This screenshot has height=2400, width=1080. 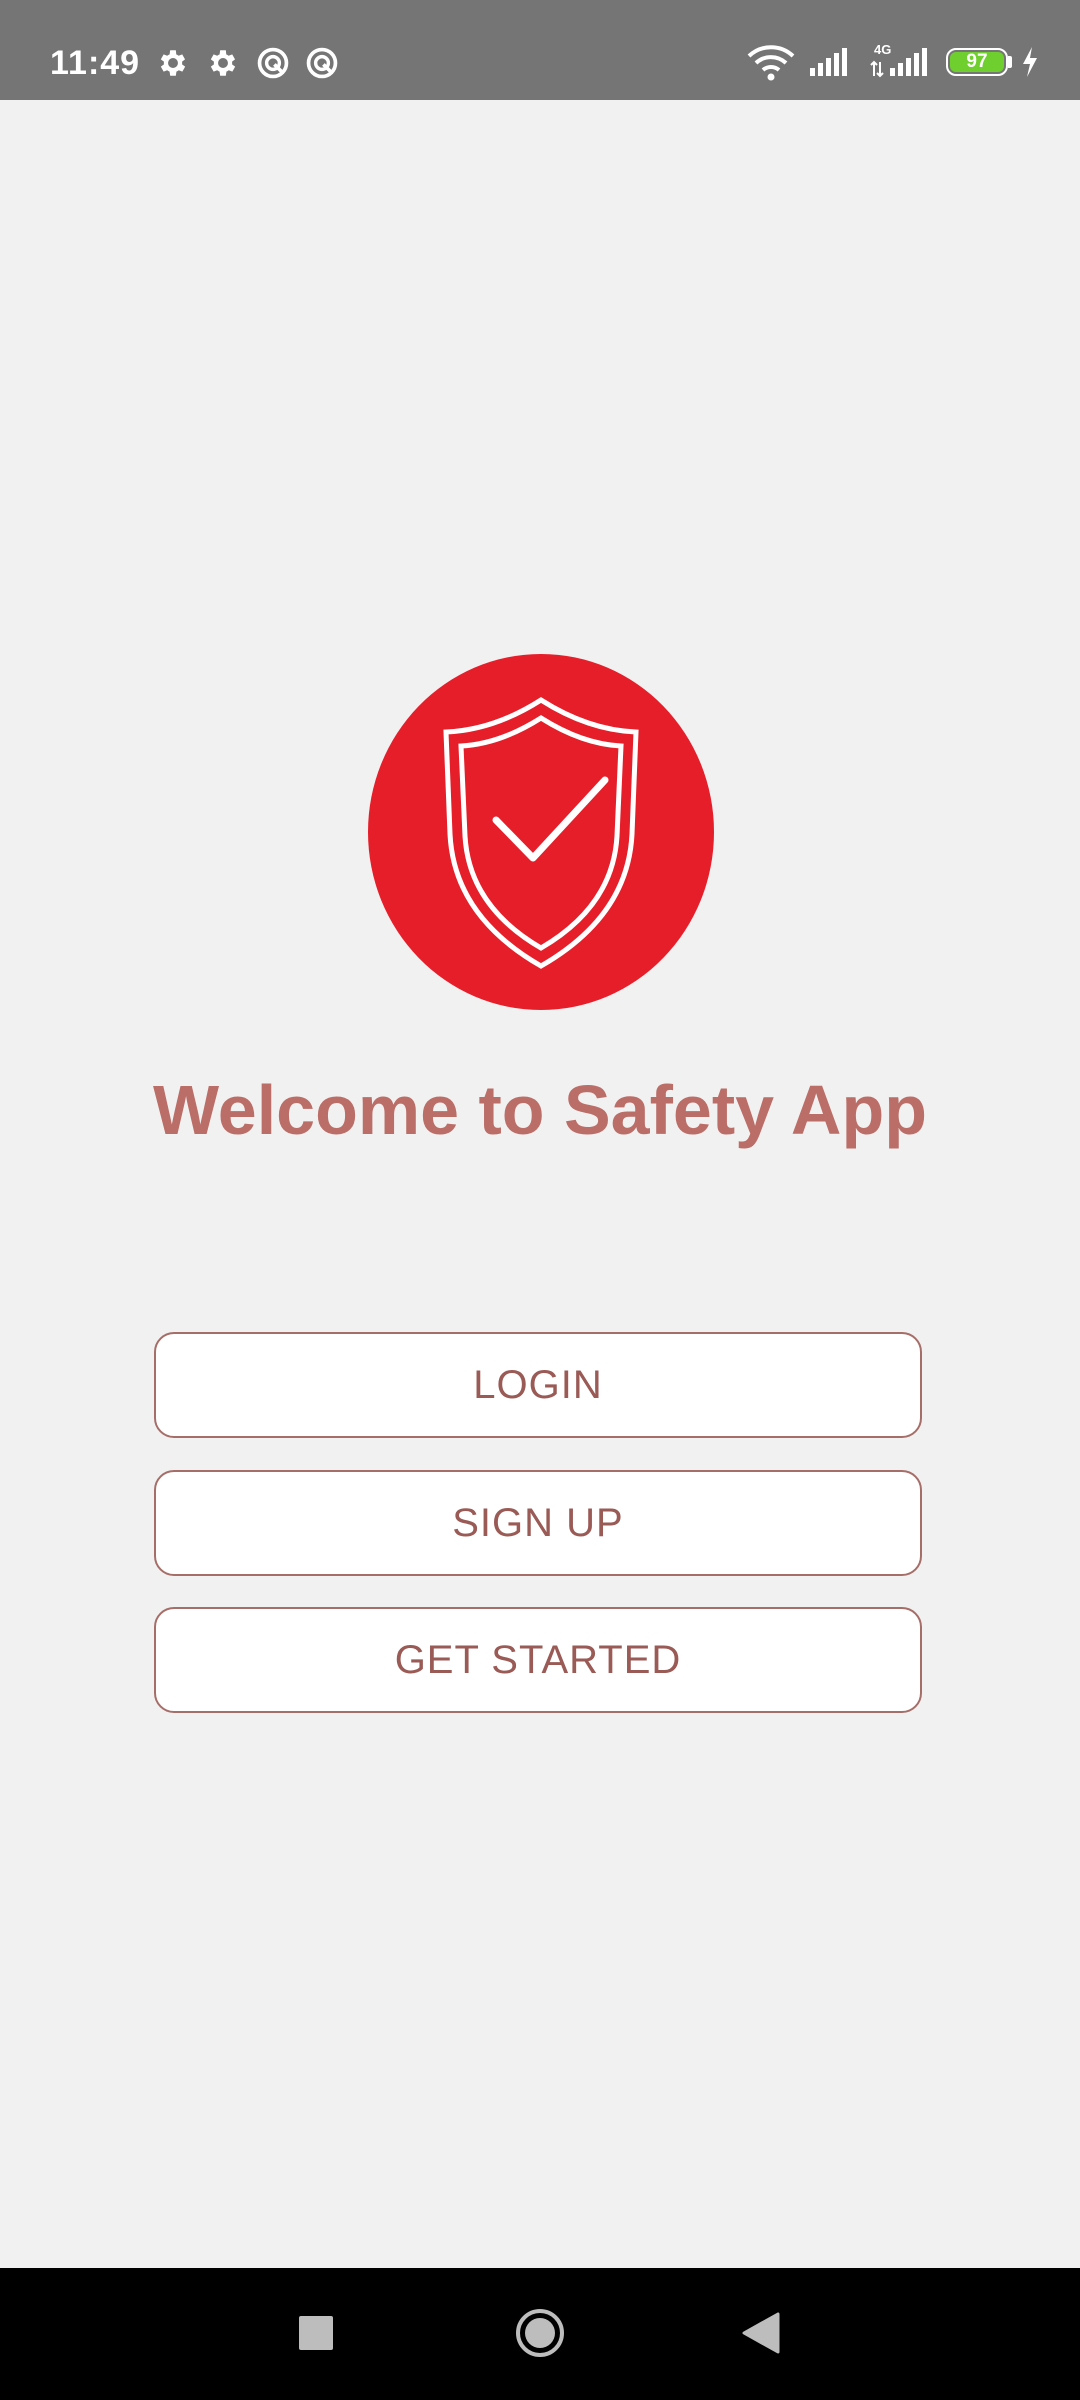 What do you see at coordinates (541, 832) in the screenshot?
I see `shield-check-icon` at bounding box center [541, 832].